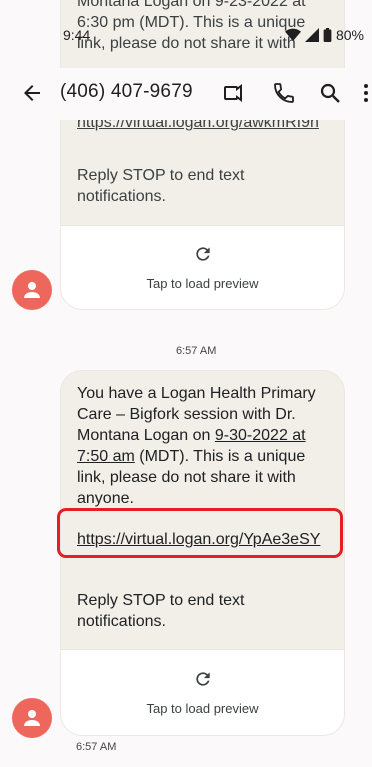 The width and height of the screenshot is (372, 767). Describe the element at coordinates (311, 35) in the screenshot. I see `signal-icon` at that location.